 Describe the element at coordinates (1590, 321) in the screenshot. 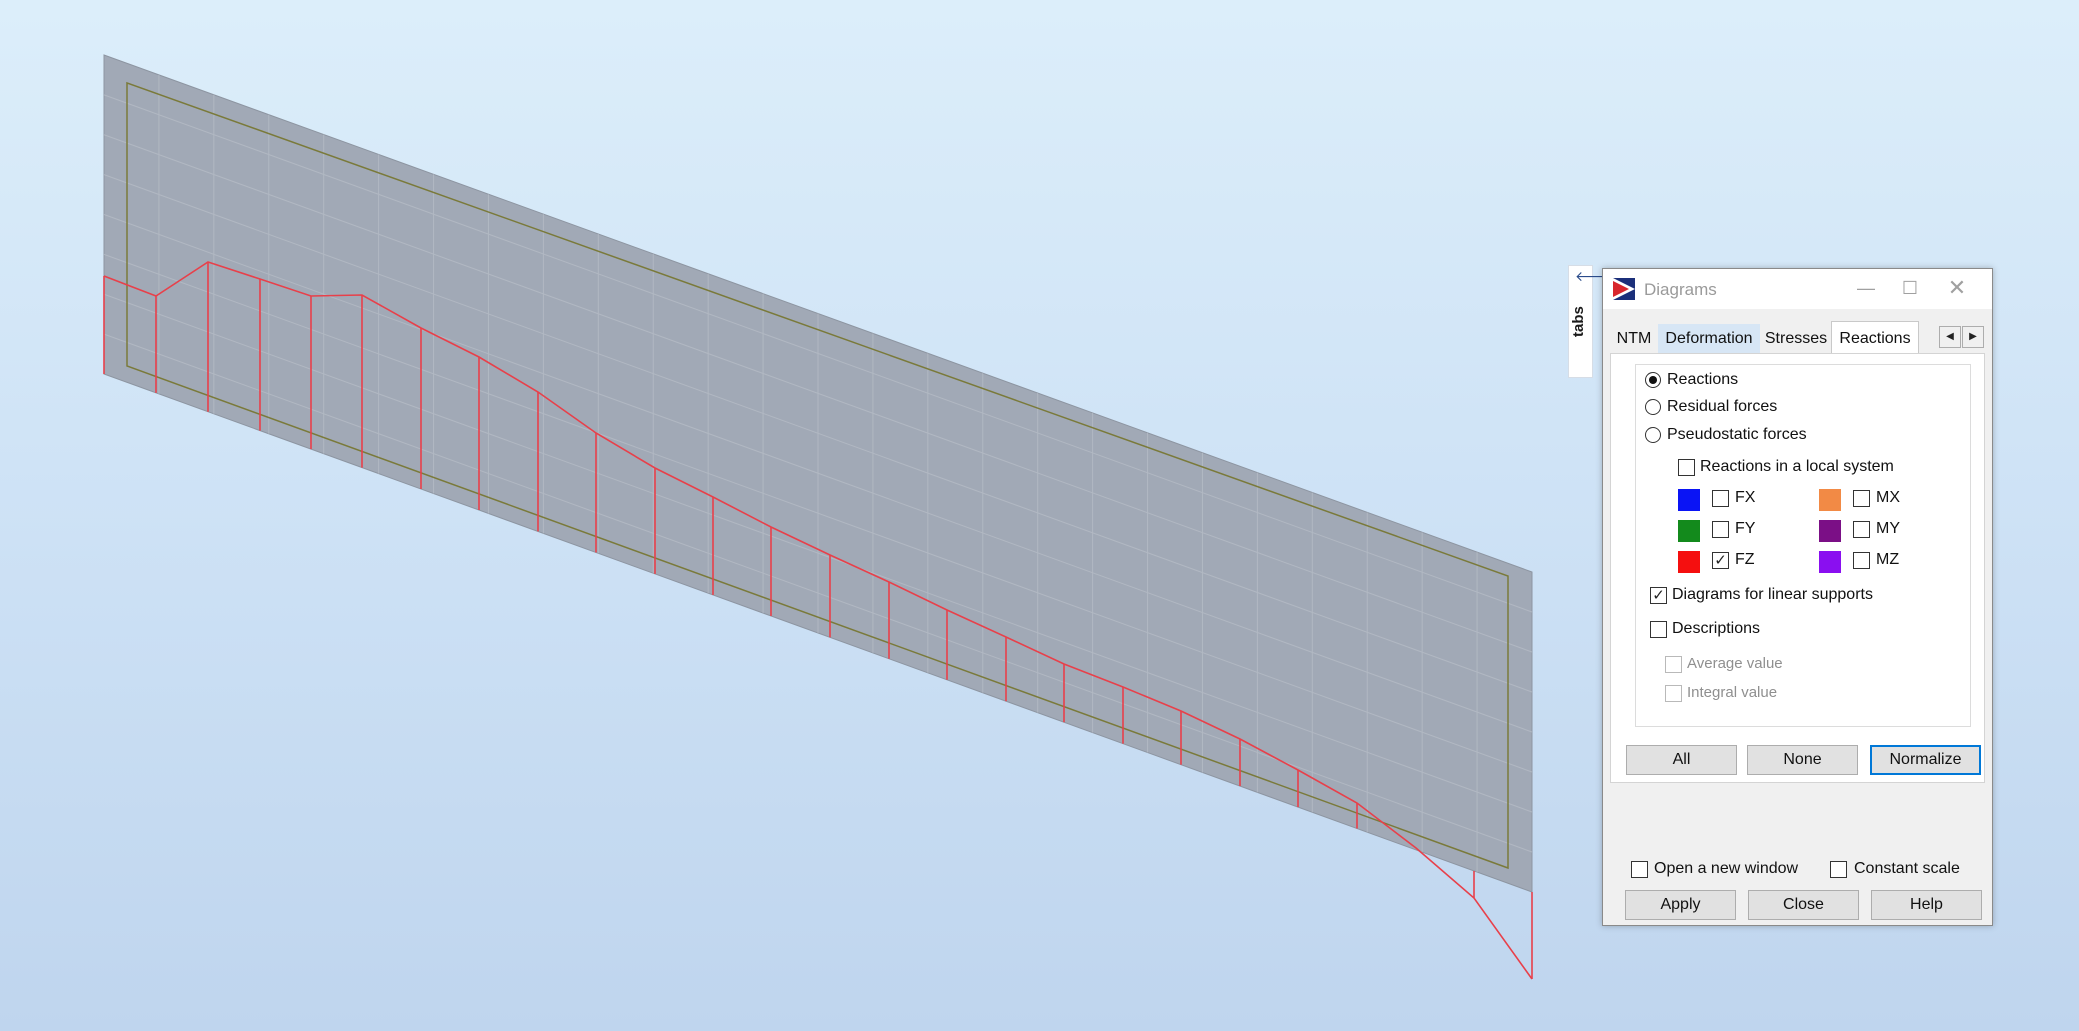

I see `side-tabs-strip: 🡐 tabs` at that location.